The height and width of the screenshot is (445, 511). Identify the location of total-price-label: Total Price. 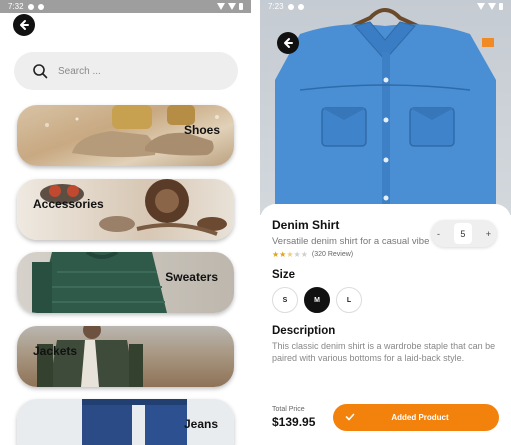
(288, 409).